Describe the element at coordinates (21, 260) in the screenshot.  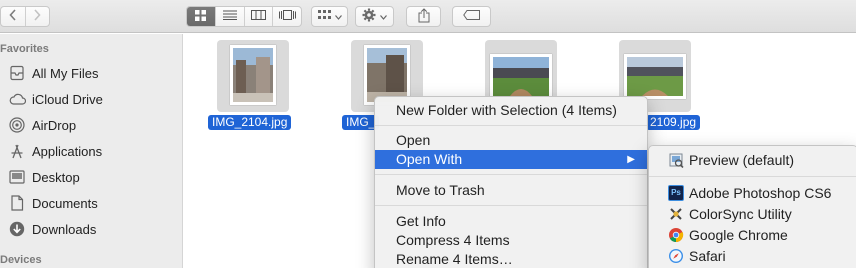
I see `sidebar-section-devices: Devices` at that location.